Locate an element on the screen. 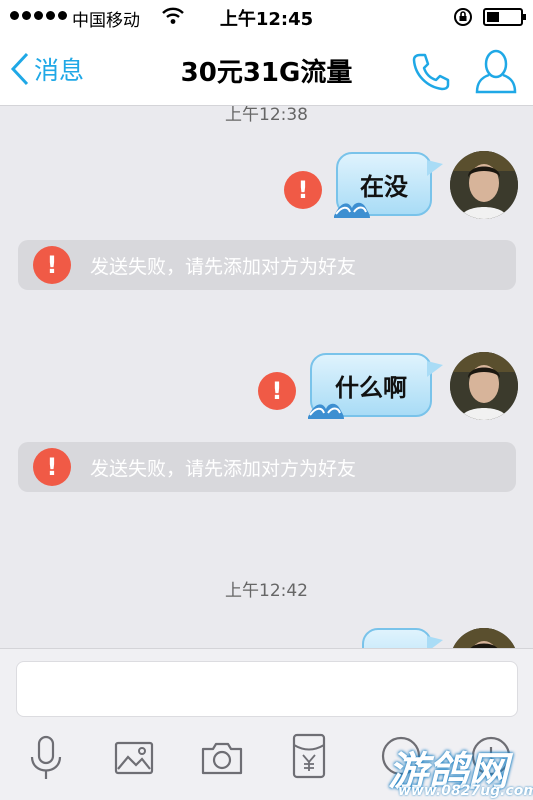 This screenshot has height=800, width=533. nav-bar: 消息 30元31G流量 is located at coordinates (266, 70).